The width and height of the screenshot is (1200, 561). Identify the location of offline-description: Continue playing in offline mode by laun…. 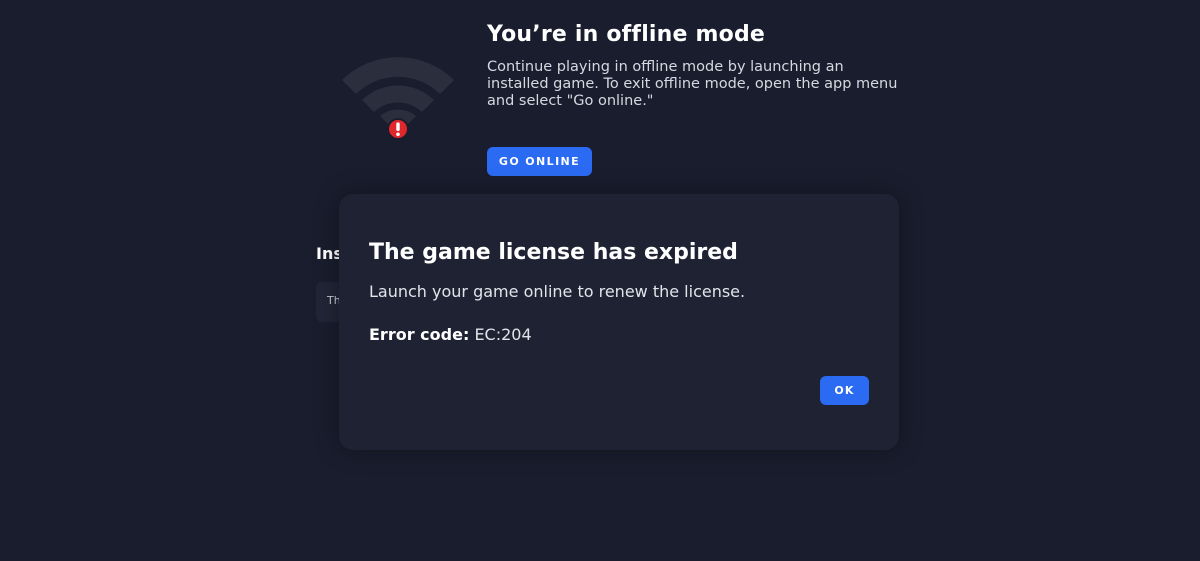
(692, 84).